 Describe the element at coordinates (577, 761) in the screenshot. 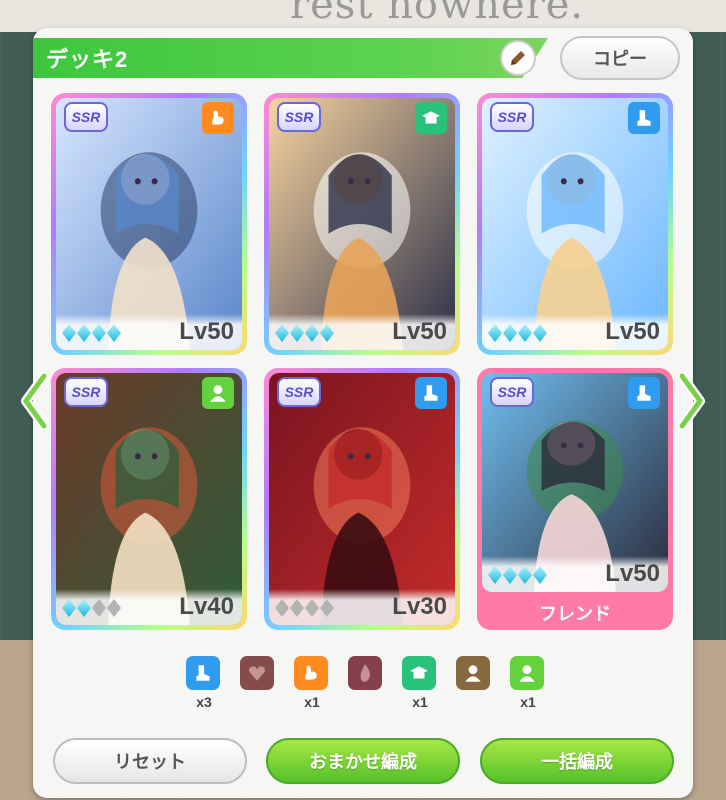

I see `bulk-compose-button: 一括編成` at that location.